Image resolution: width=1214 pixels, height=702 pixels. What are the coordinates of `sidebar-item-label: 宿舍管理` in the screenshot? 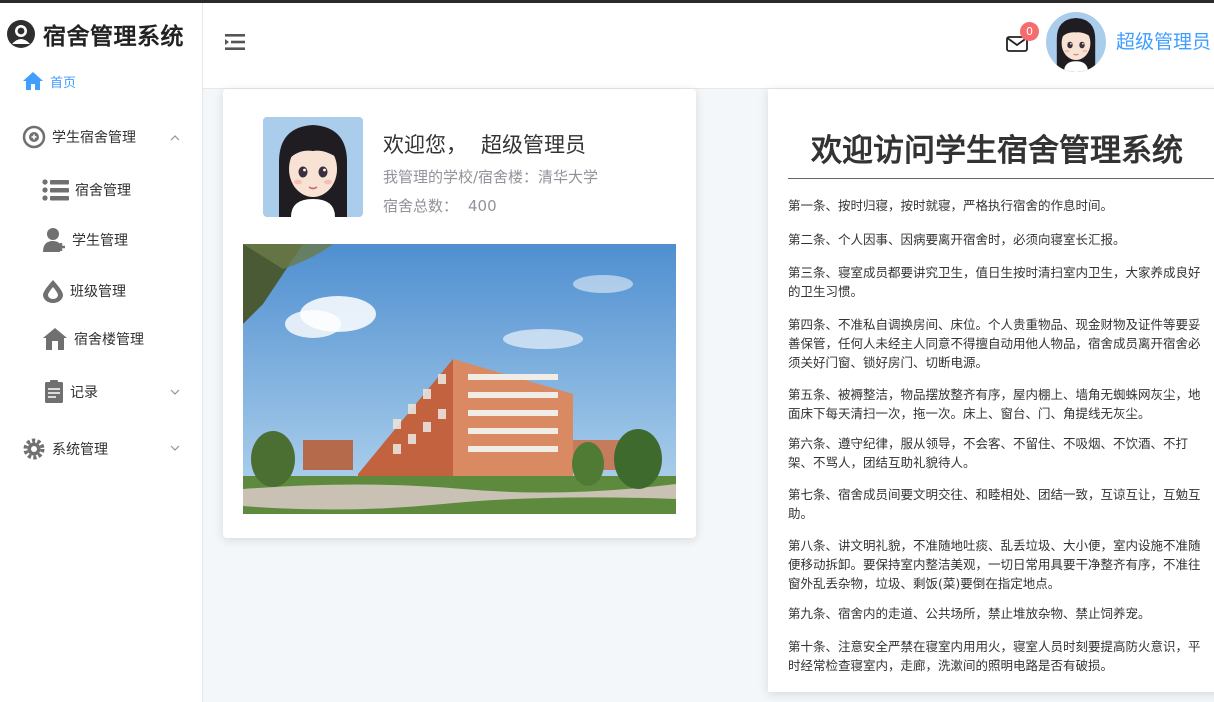 It's located at (103, 191).